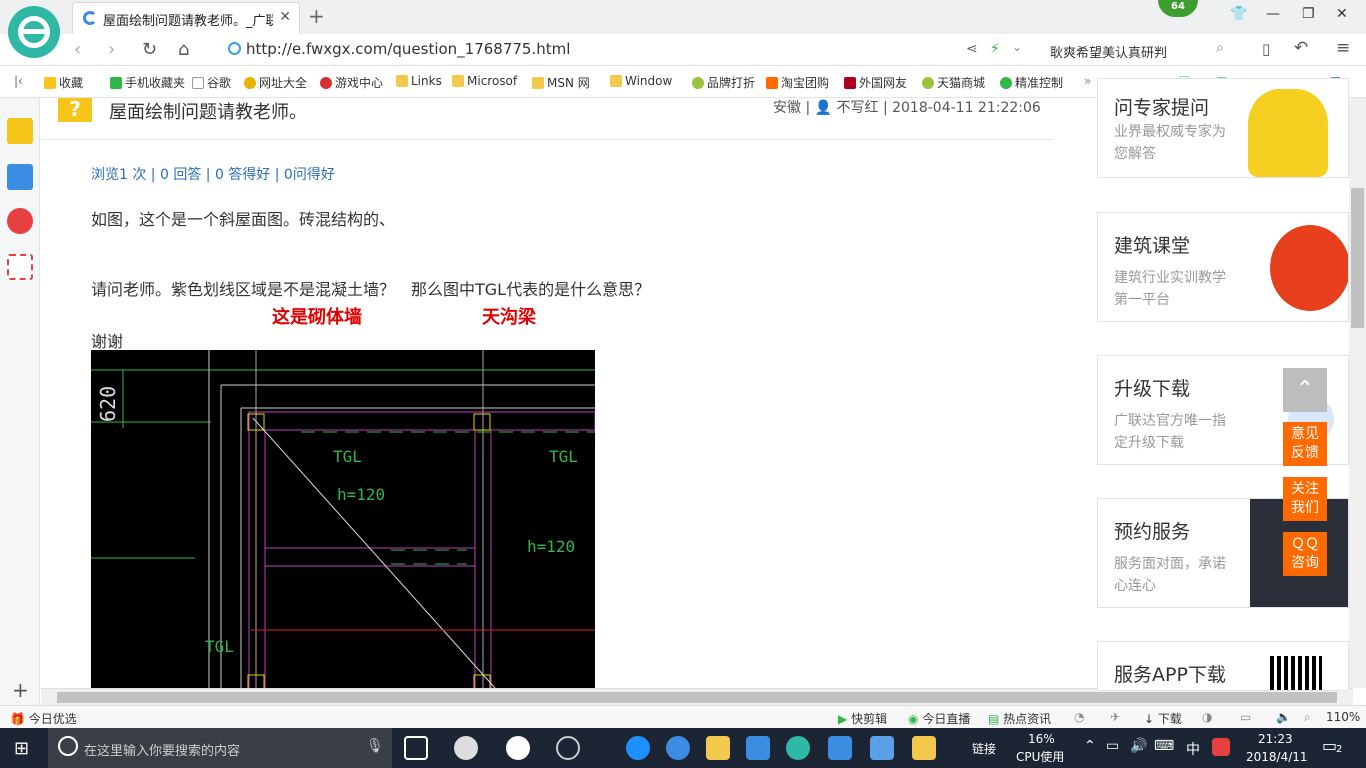 Image resolution: width=1366 pixels, height=768 pixels. Describe the element at coordinates (518, 748) in the screenshot. I see `ie-icon` at that location.